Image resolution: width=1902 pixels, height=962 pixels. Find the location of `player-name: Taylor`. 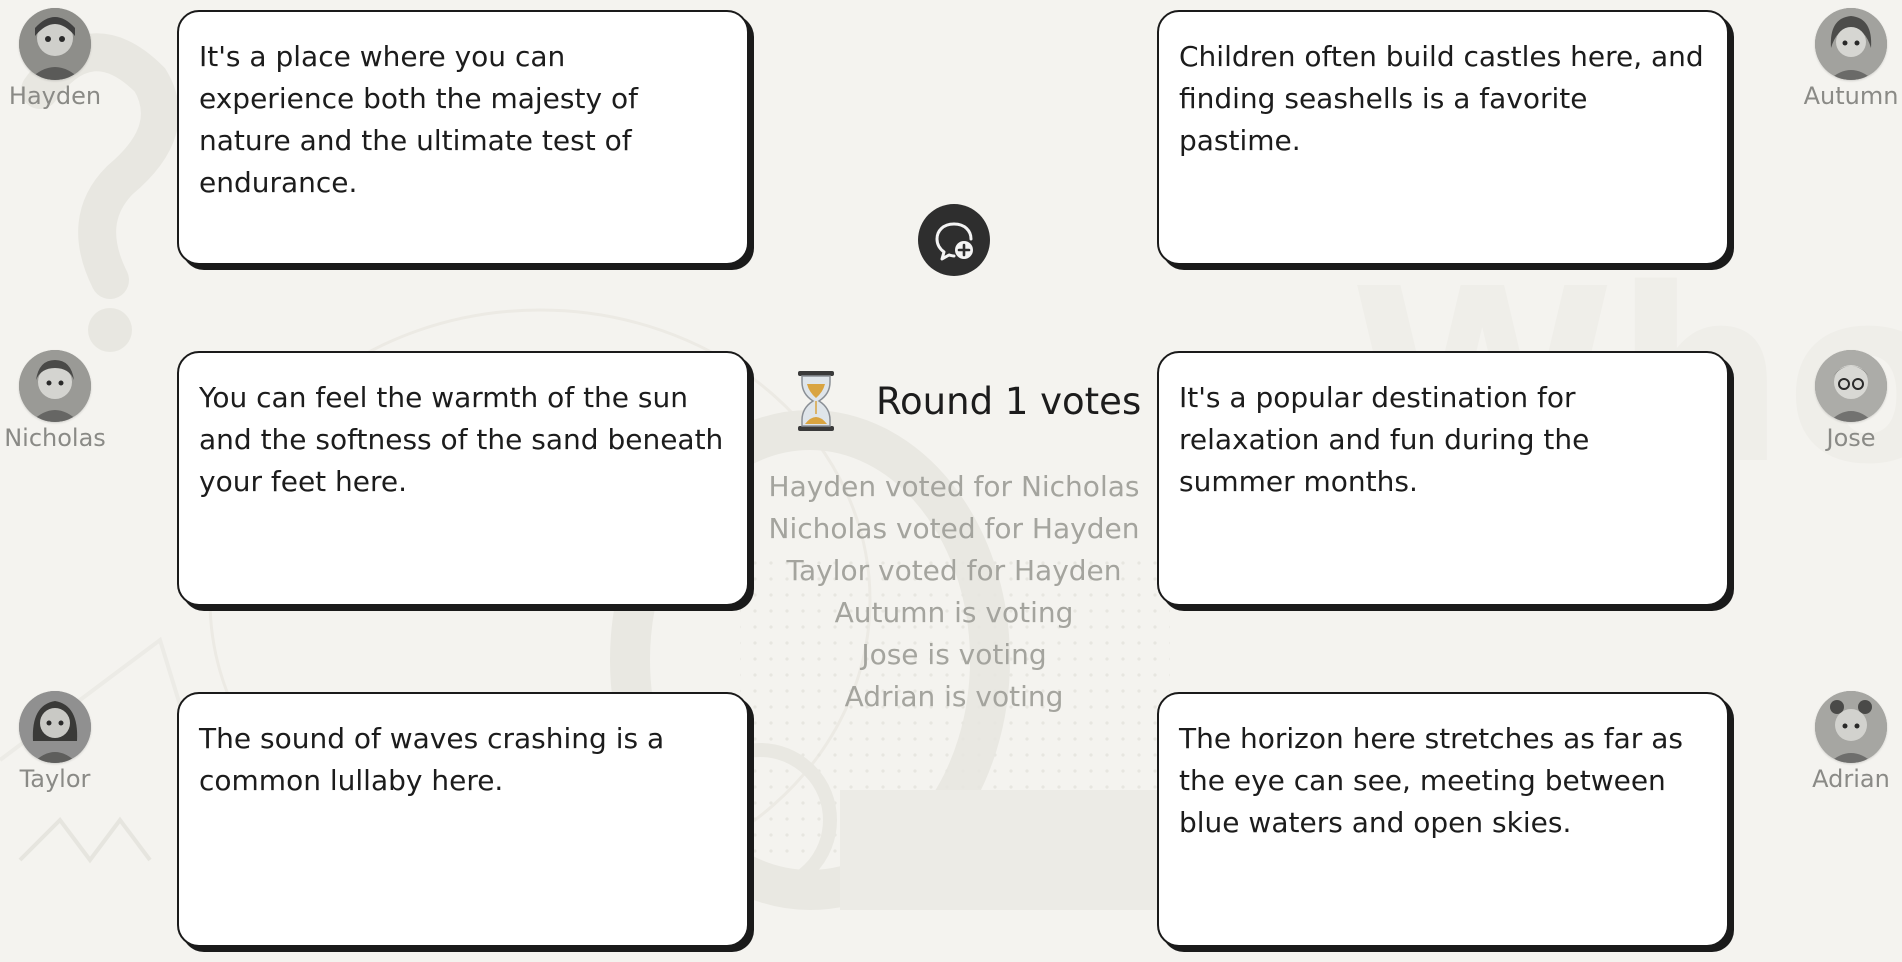

player-name: Taylor is located at coordinates (55, 779).